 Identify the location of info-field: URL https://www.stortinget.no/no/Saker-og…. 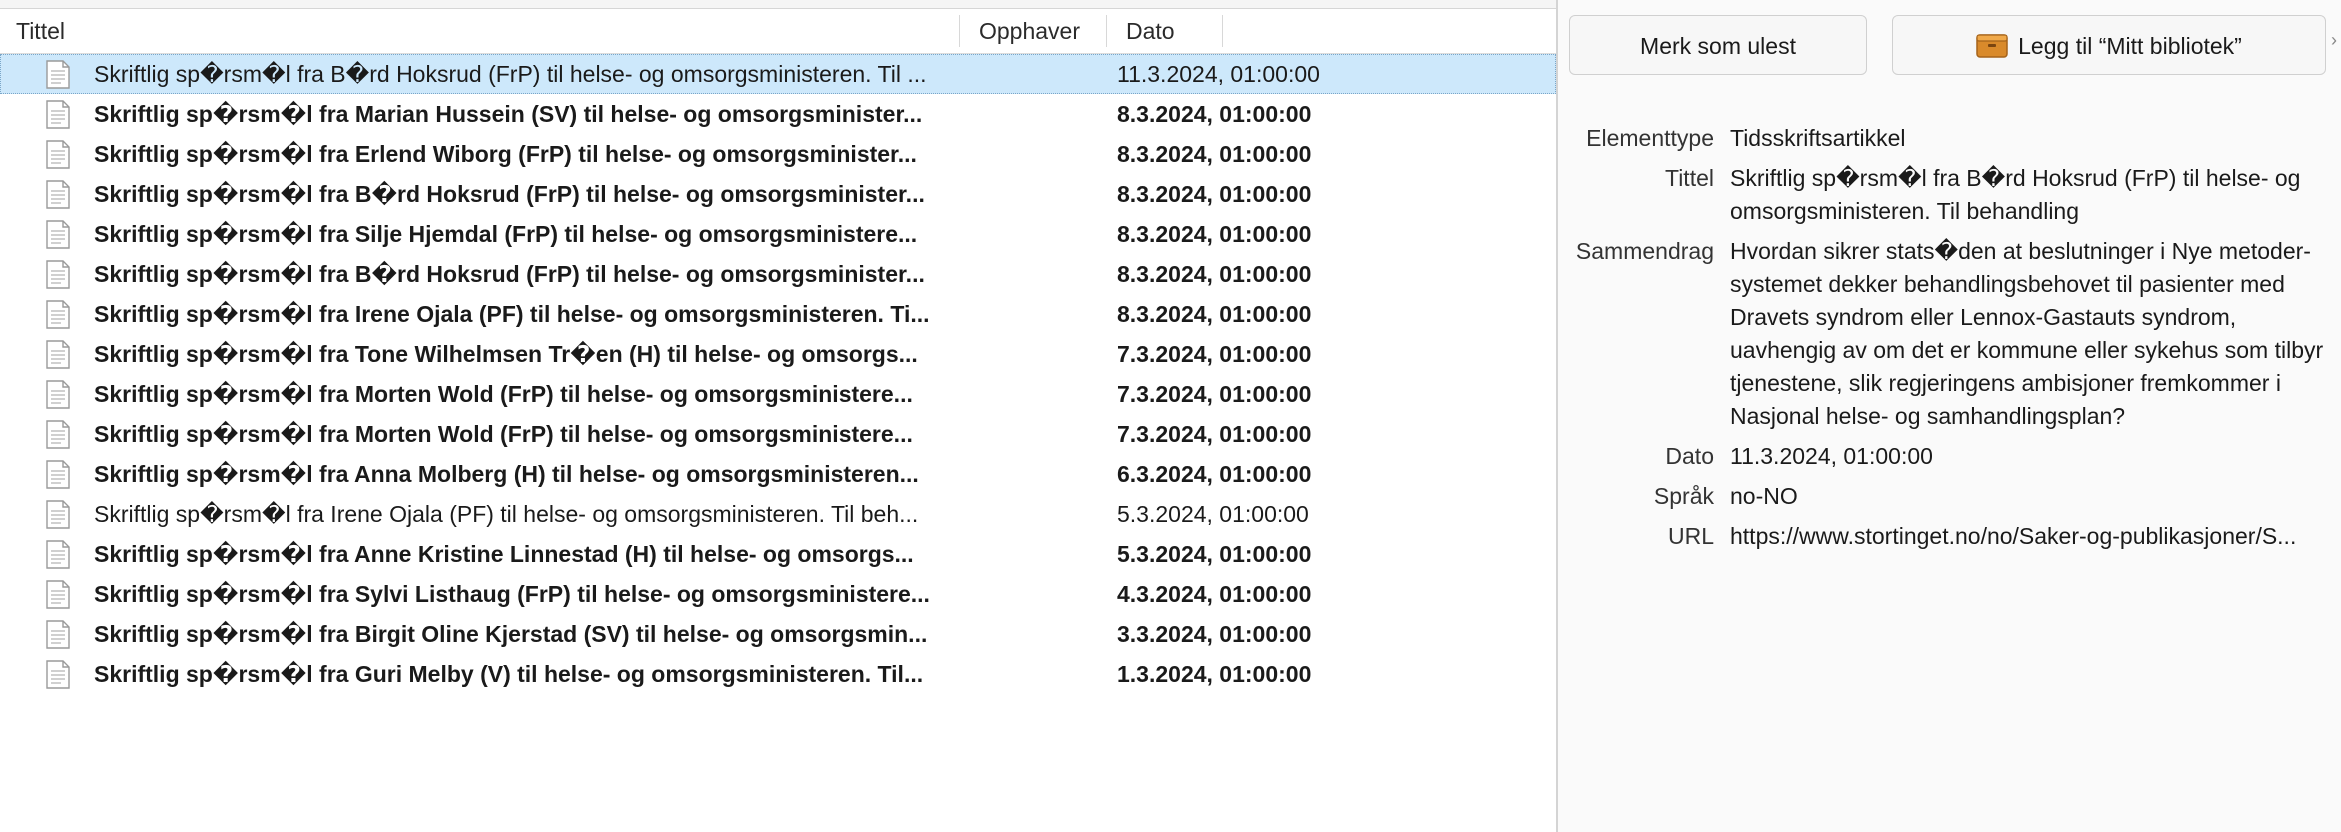
(1949, 536).